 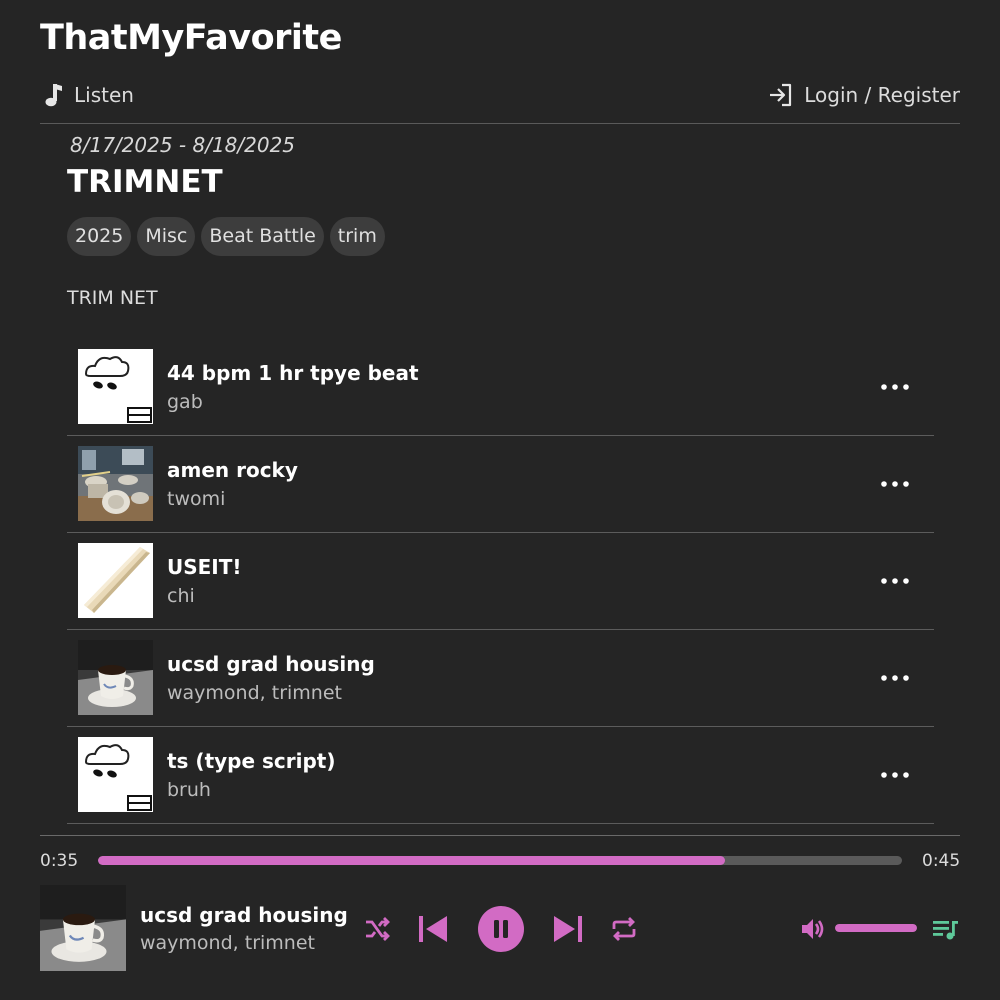 What do you see at coordinates (501, 929) in the screenshot?
I see `pause-icon` at bounding box center [501, 929].